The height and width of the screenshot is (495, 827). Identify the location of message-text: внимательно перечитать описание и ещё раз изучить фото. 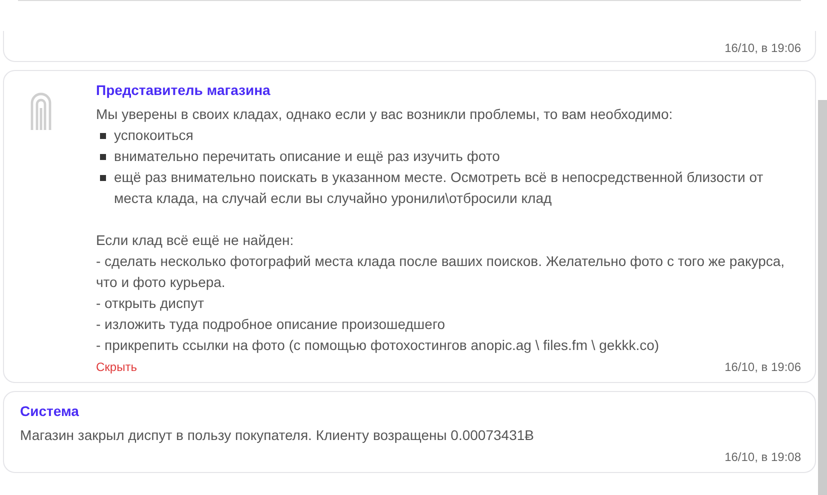
(307, 156).